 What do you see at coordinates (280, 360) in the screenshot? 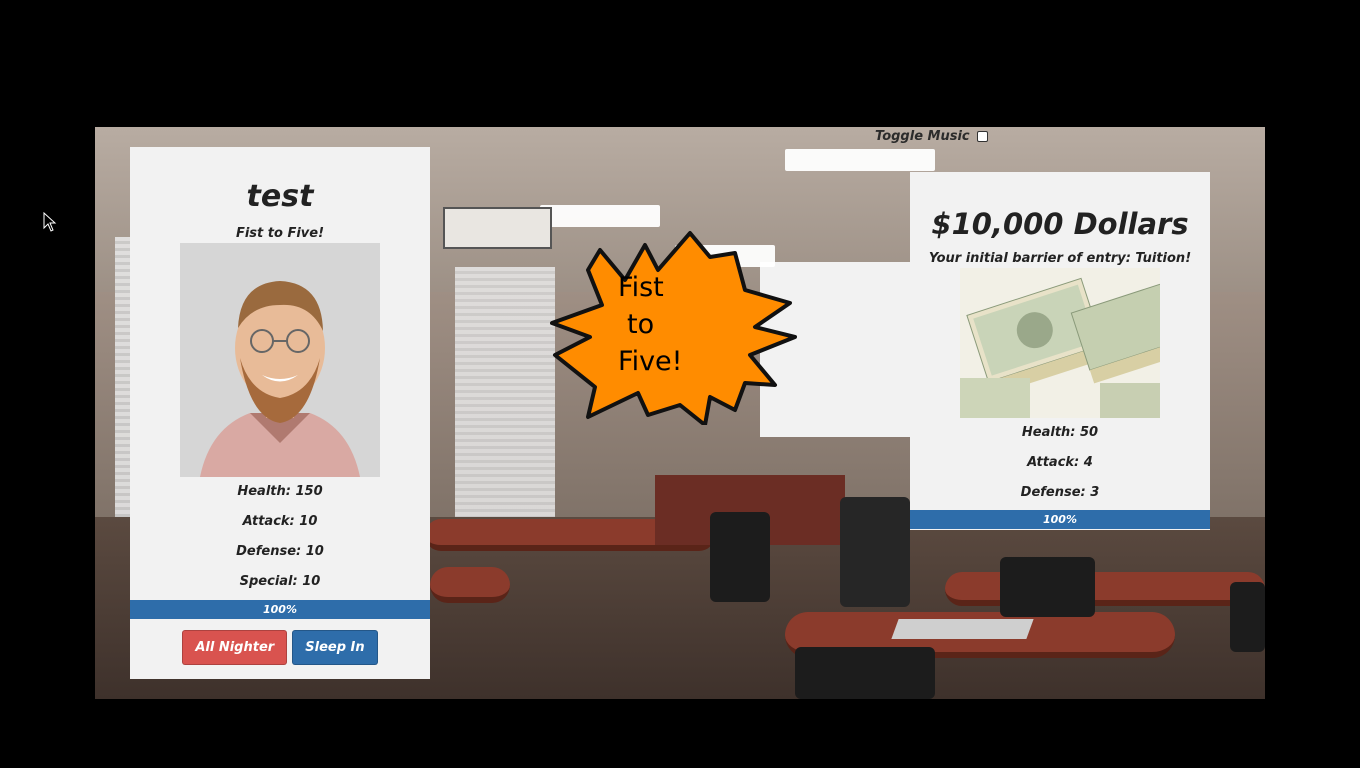
I see `player-portrait` at bounding box center [280, 360].